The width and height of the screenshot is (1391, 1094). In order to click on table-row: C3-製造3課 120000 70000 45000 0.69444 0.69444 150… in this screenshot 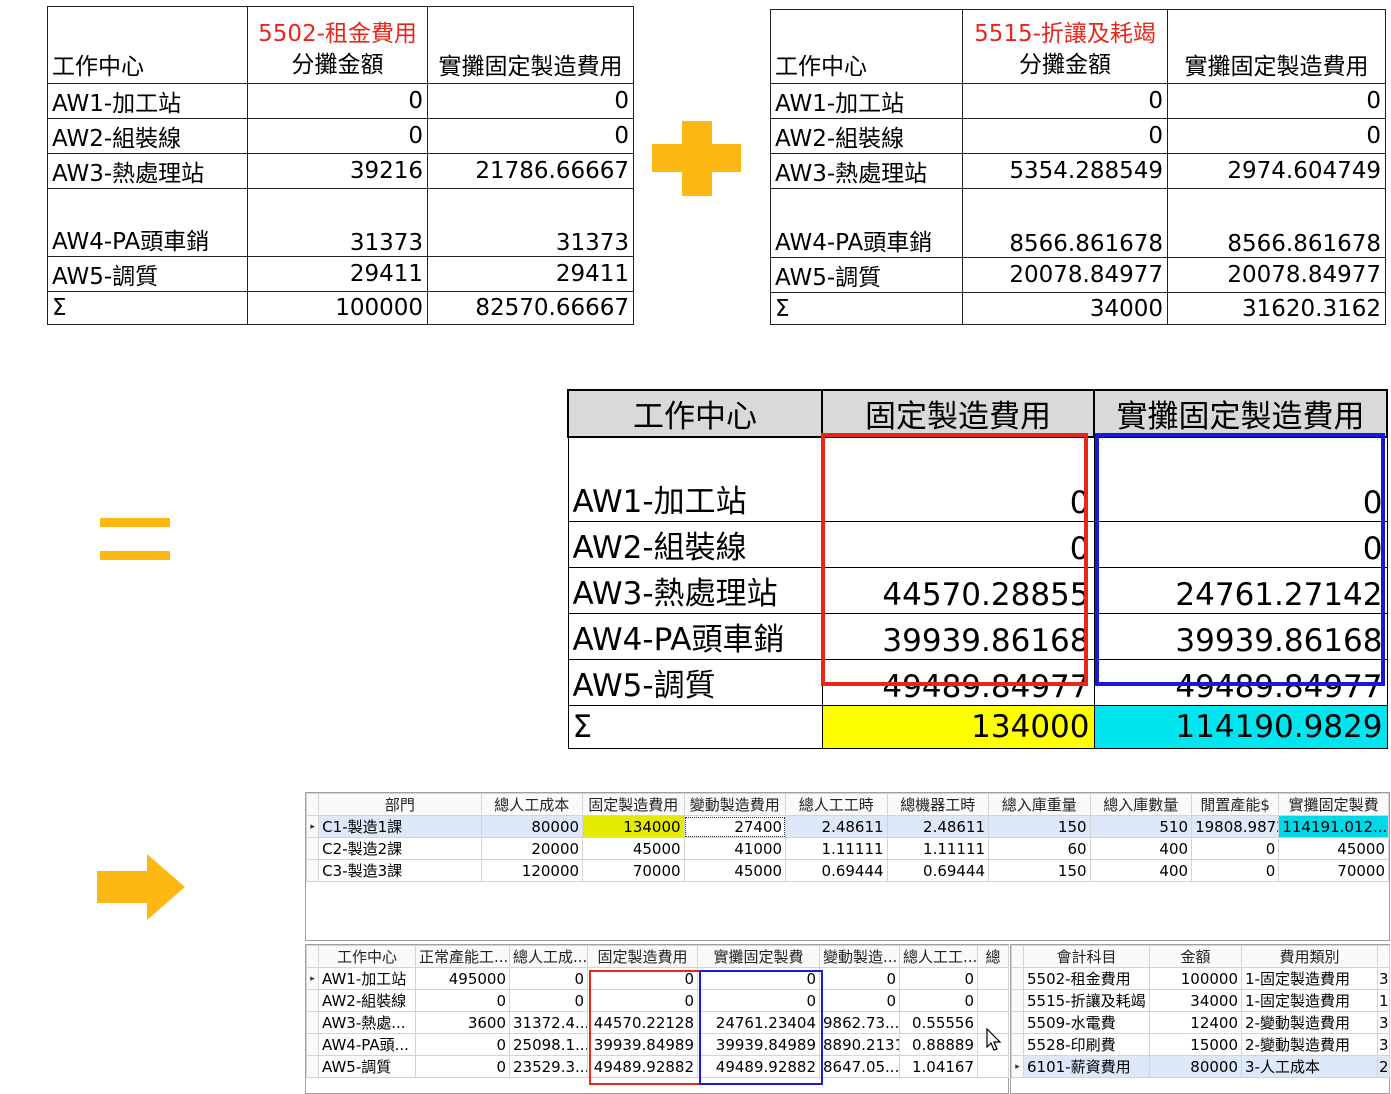, I will do `click(847, 870)`.